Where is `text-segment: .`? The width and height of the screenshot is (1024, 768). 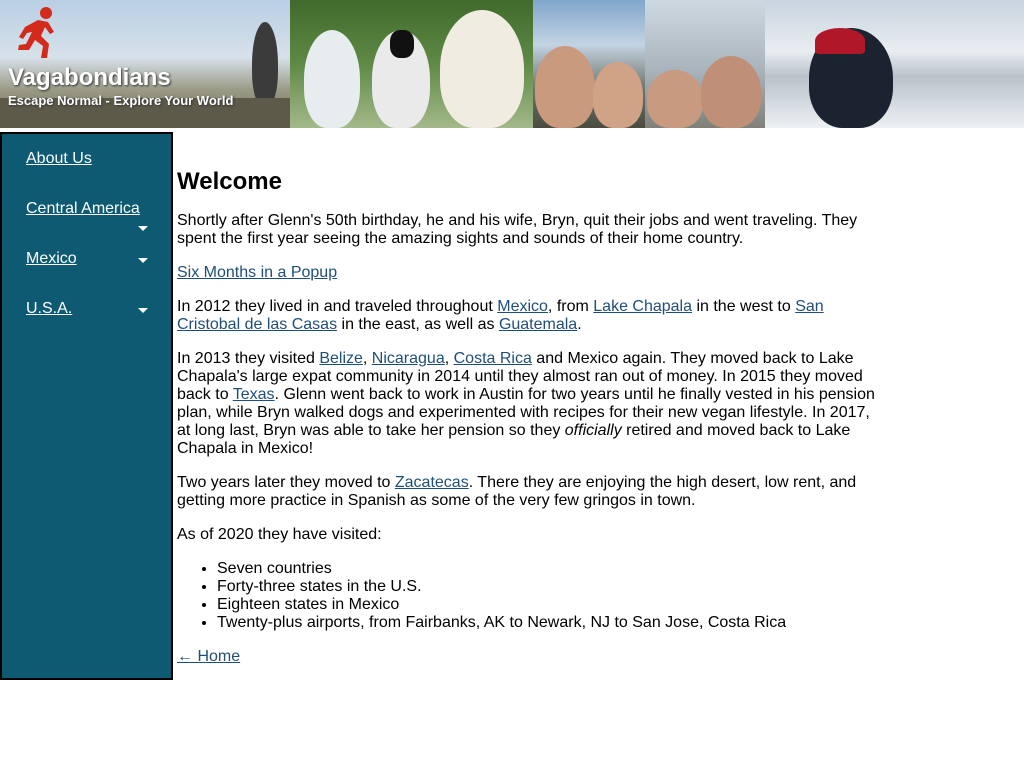
text-segment: . is located at coordinates (579, 324).